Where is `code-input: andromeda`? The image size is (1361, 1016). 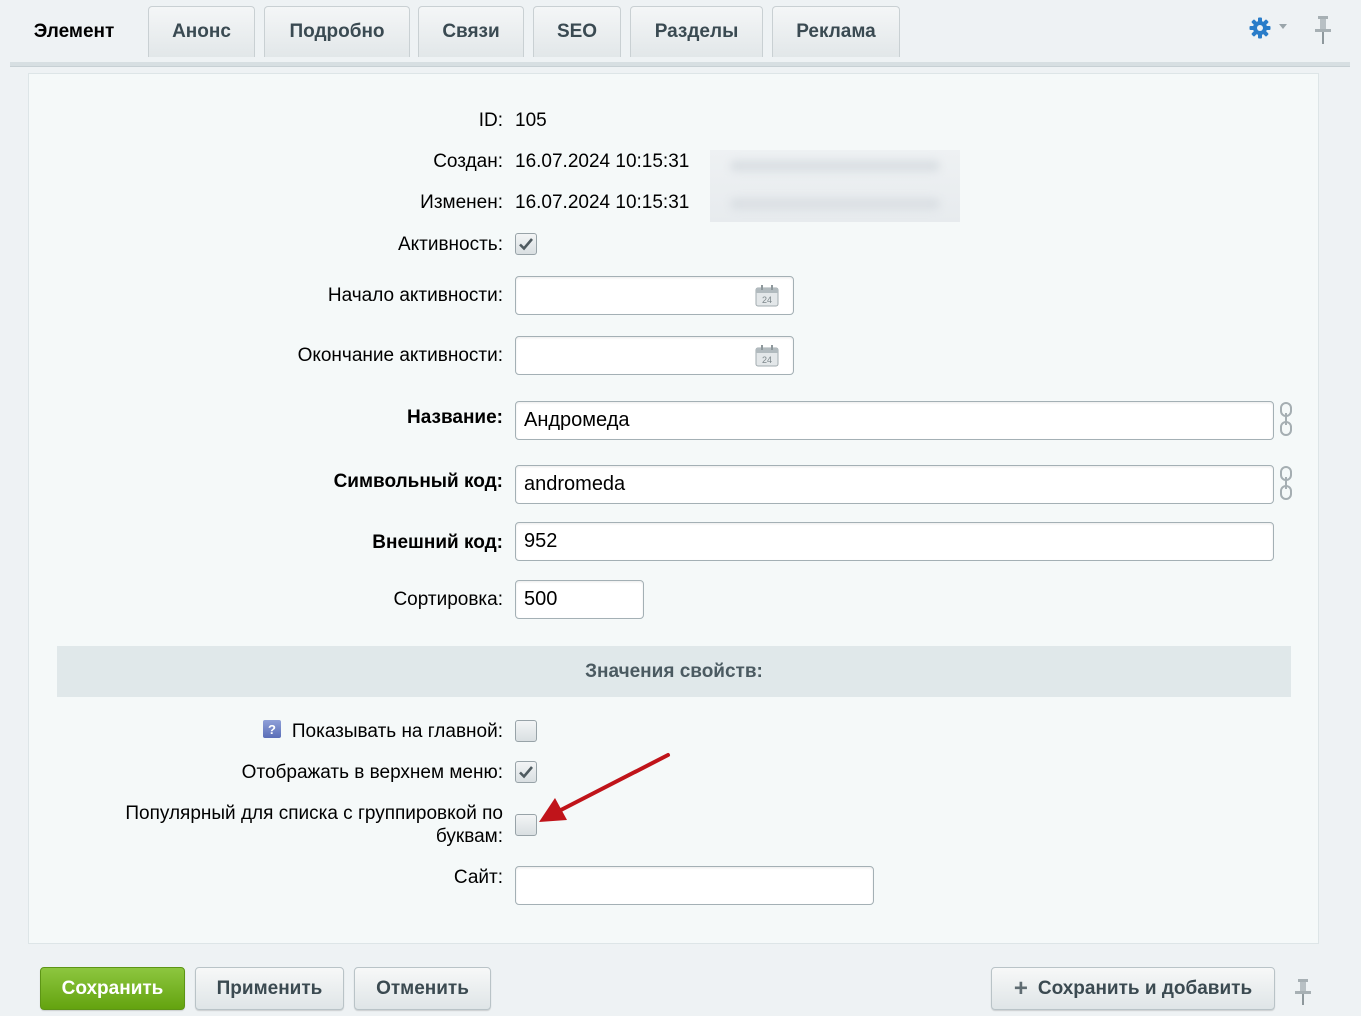 code-input: andromeda is located at coordinates (894, 484).